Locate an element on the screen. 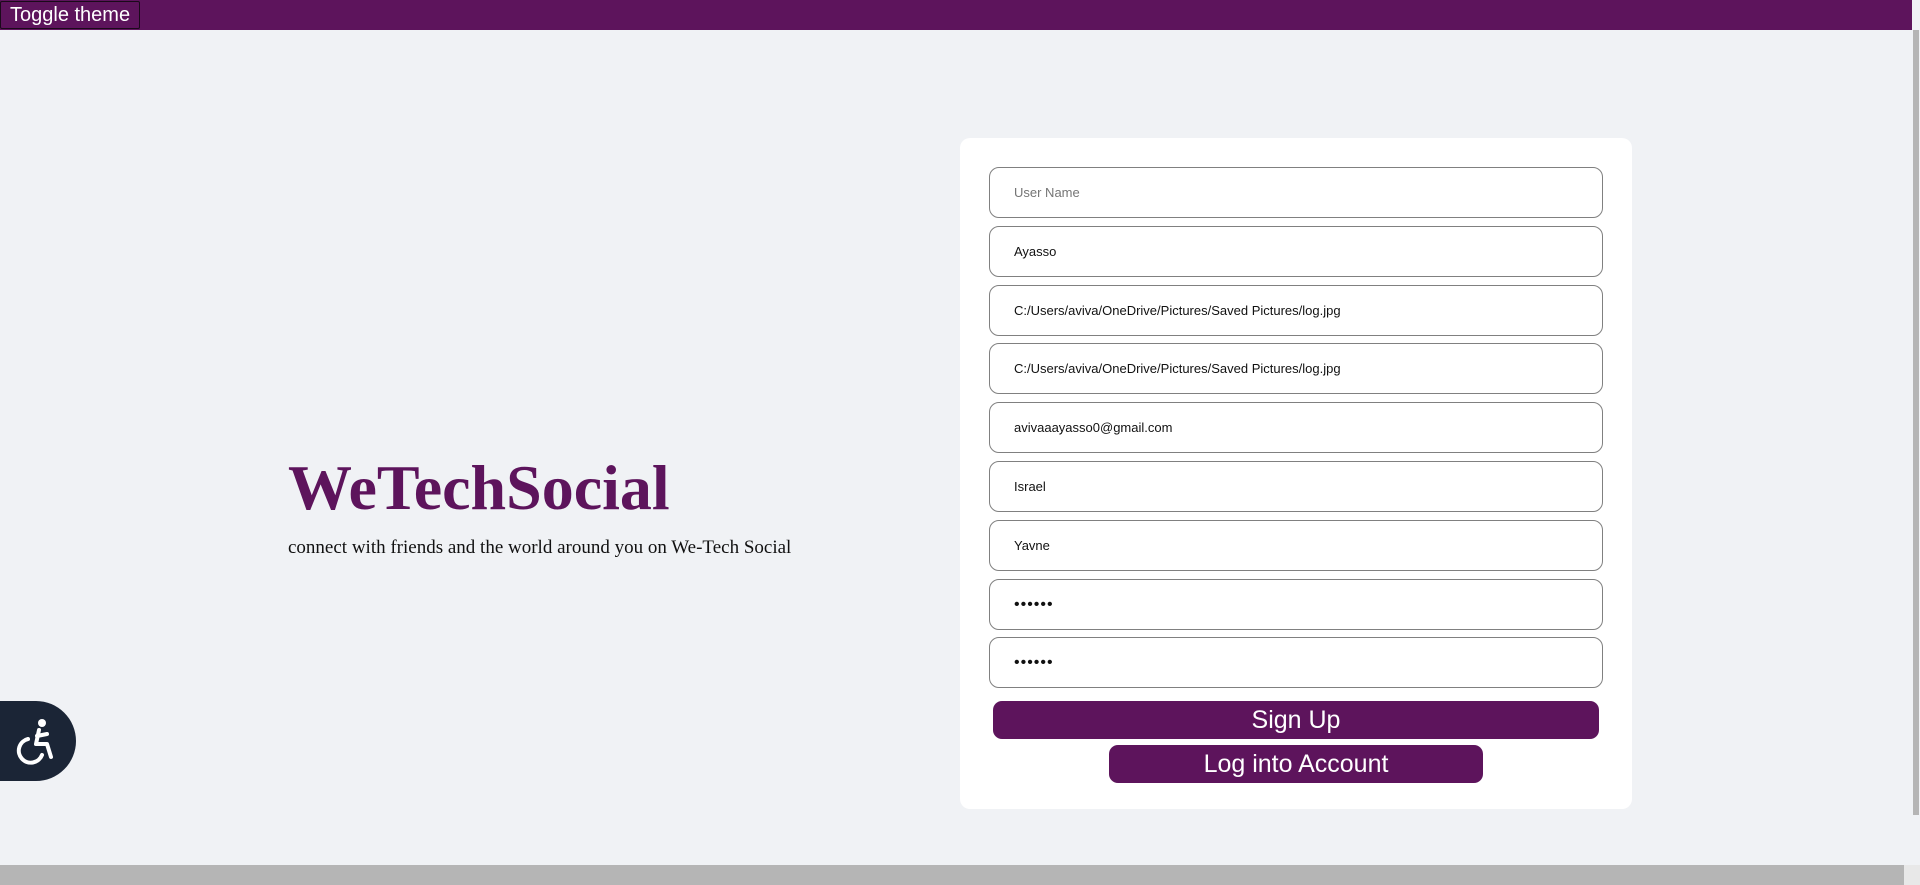  cover-picture-input is located at coordinates (1296, 368).